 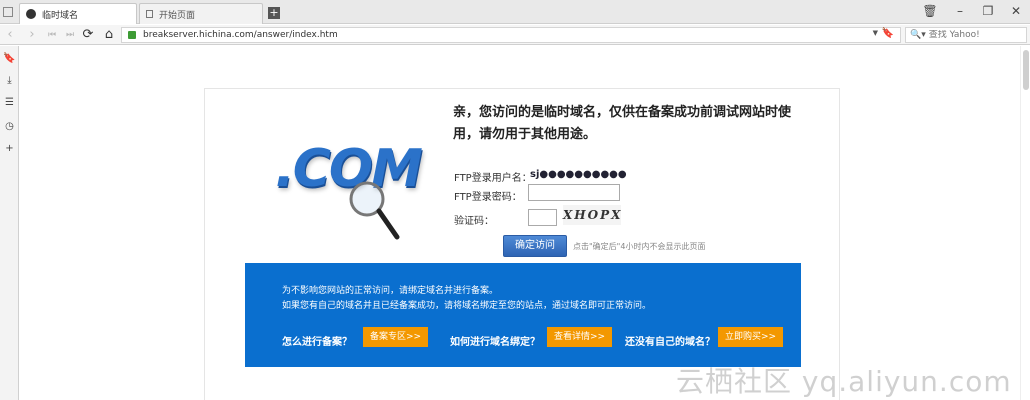 What do you see at coordinates (1026, 70) in the screenshot?
I see `scroll-thumb` at bounding box center [1026, 70].